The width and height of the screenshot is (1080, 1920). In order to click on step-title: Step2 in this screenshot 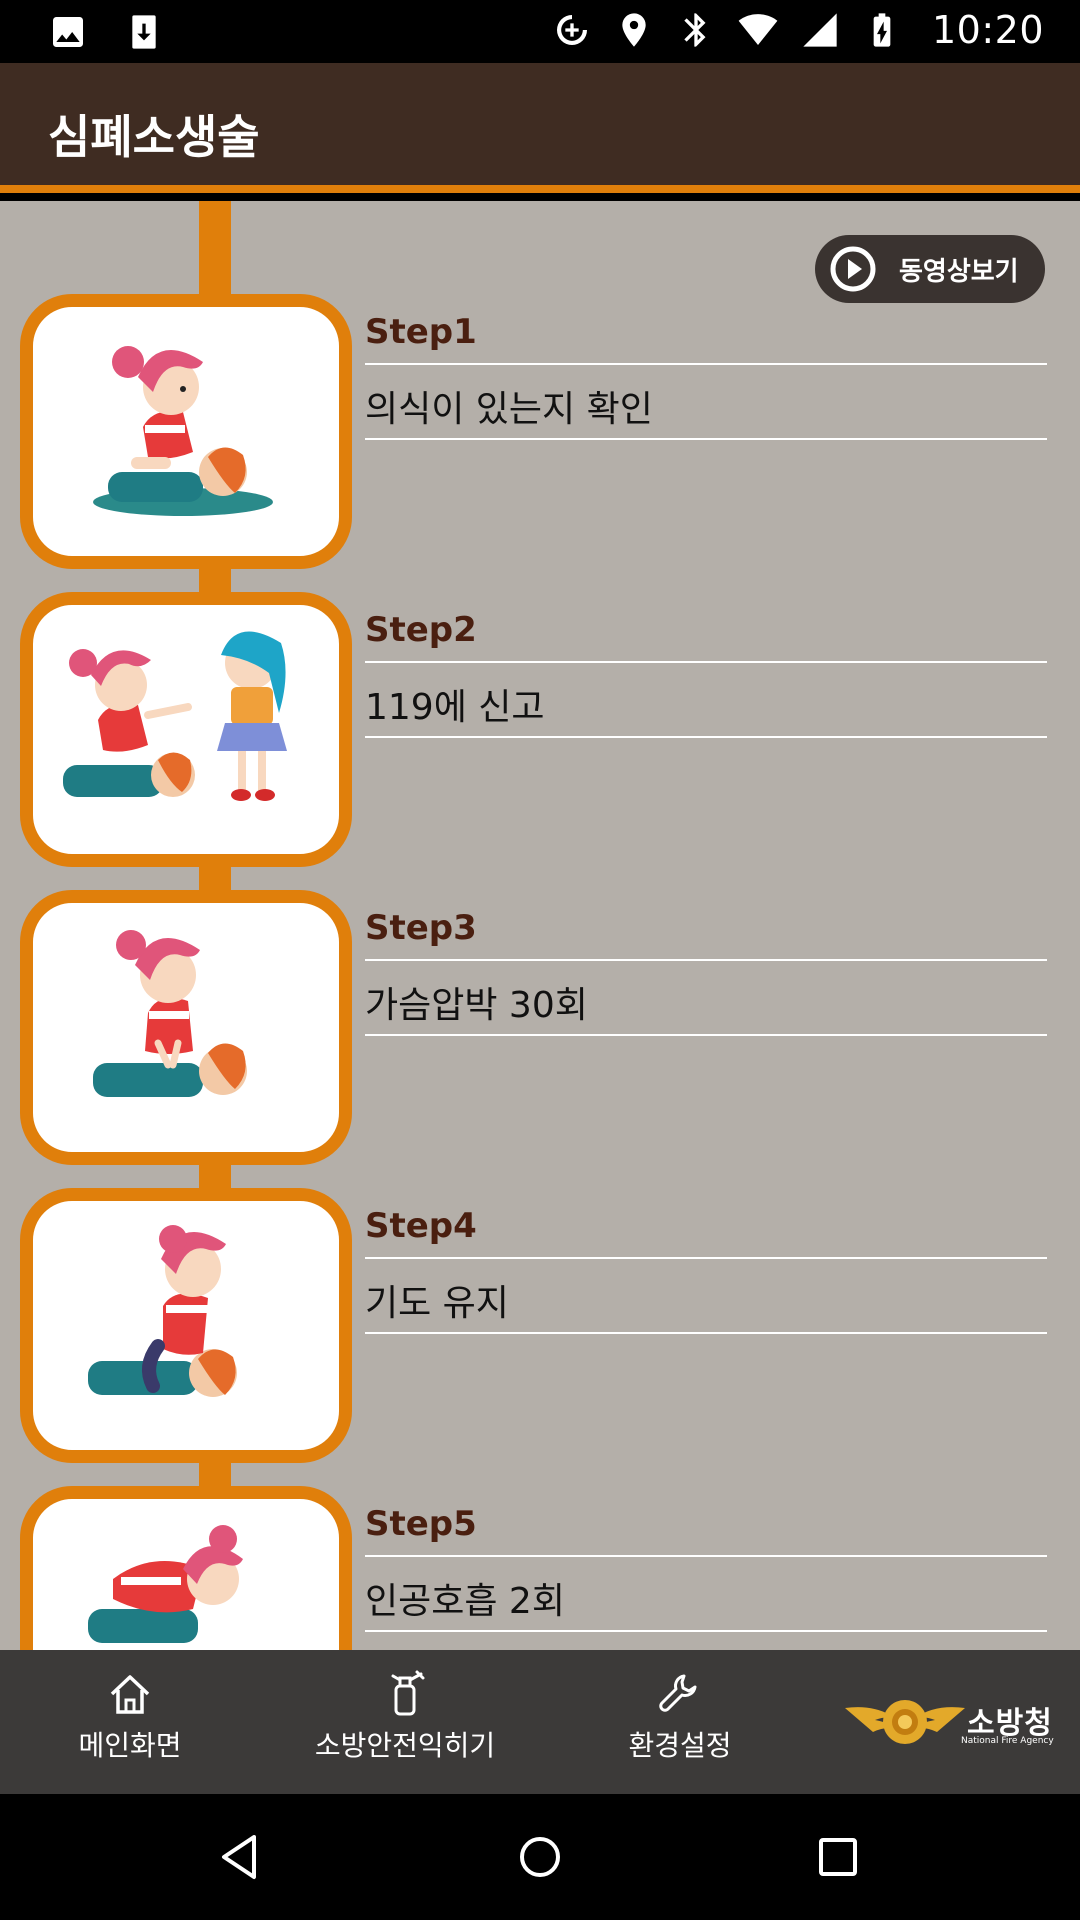, I will do `click(421, 630)`.